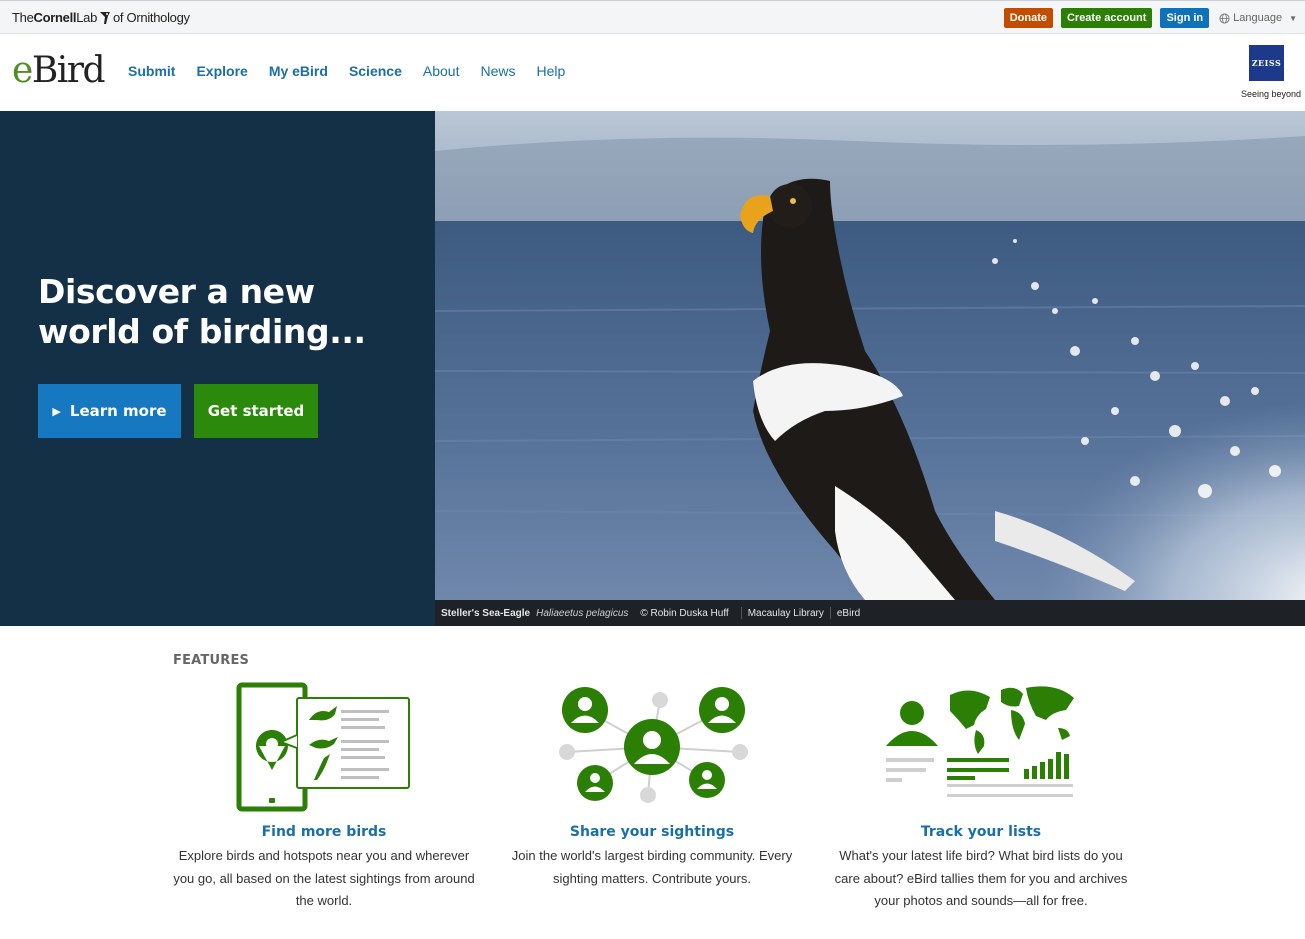  What do you see at coordinates (151, 17) in the screenshot?
I see `cornell-of-ornithology: of Ornithology` at bounding box center [151, 17].